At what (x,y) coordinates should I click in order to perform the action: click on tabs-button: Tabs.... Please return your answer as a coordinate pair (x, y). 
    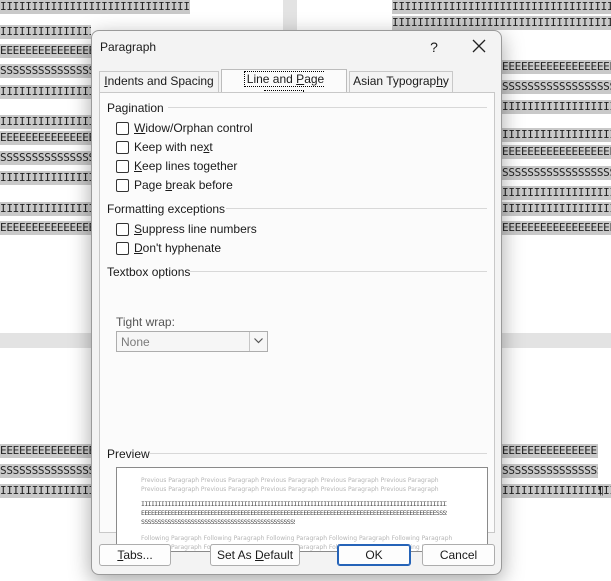
    Looking at the image, I should click on (135, 555).